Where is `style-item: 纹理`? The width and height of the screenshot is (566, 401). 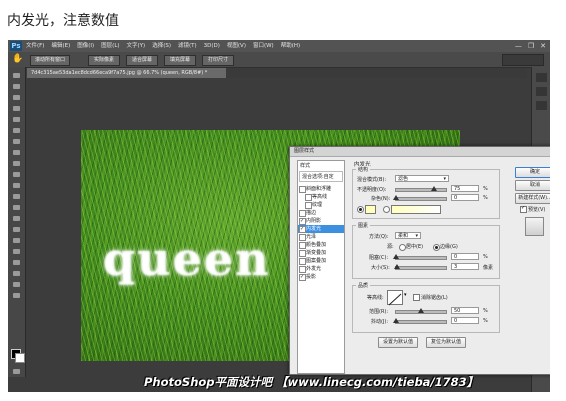 style-item: 纹理 is located at coordinates (321, 205).